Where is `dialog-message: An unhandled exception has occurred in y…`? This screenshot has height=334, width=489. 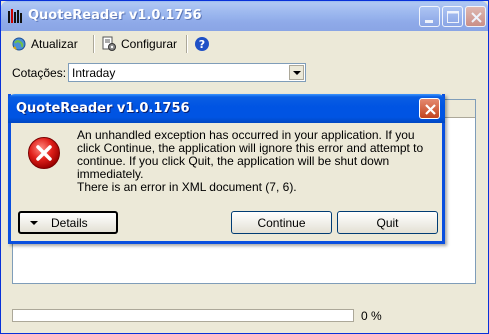 dialog-message: An unhandled exception has occurred in y… is located at coordinates (250, 154).